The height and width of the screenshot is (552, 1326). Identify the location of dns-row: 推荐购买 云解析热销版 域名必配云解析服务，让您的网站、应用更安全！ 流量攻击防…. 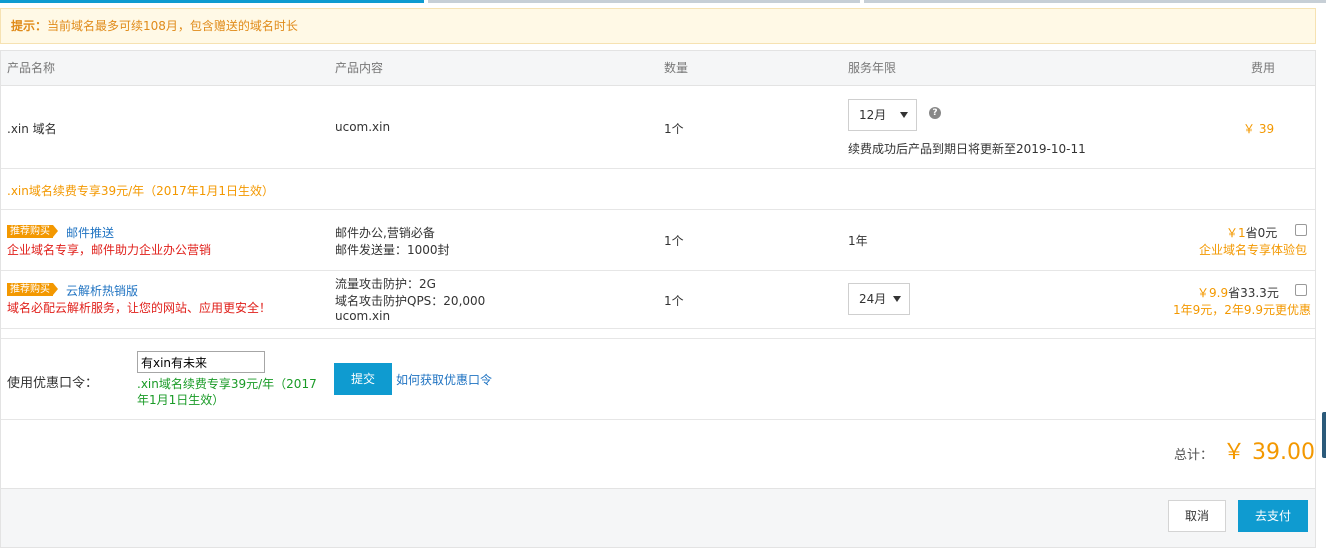
(658, 300).